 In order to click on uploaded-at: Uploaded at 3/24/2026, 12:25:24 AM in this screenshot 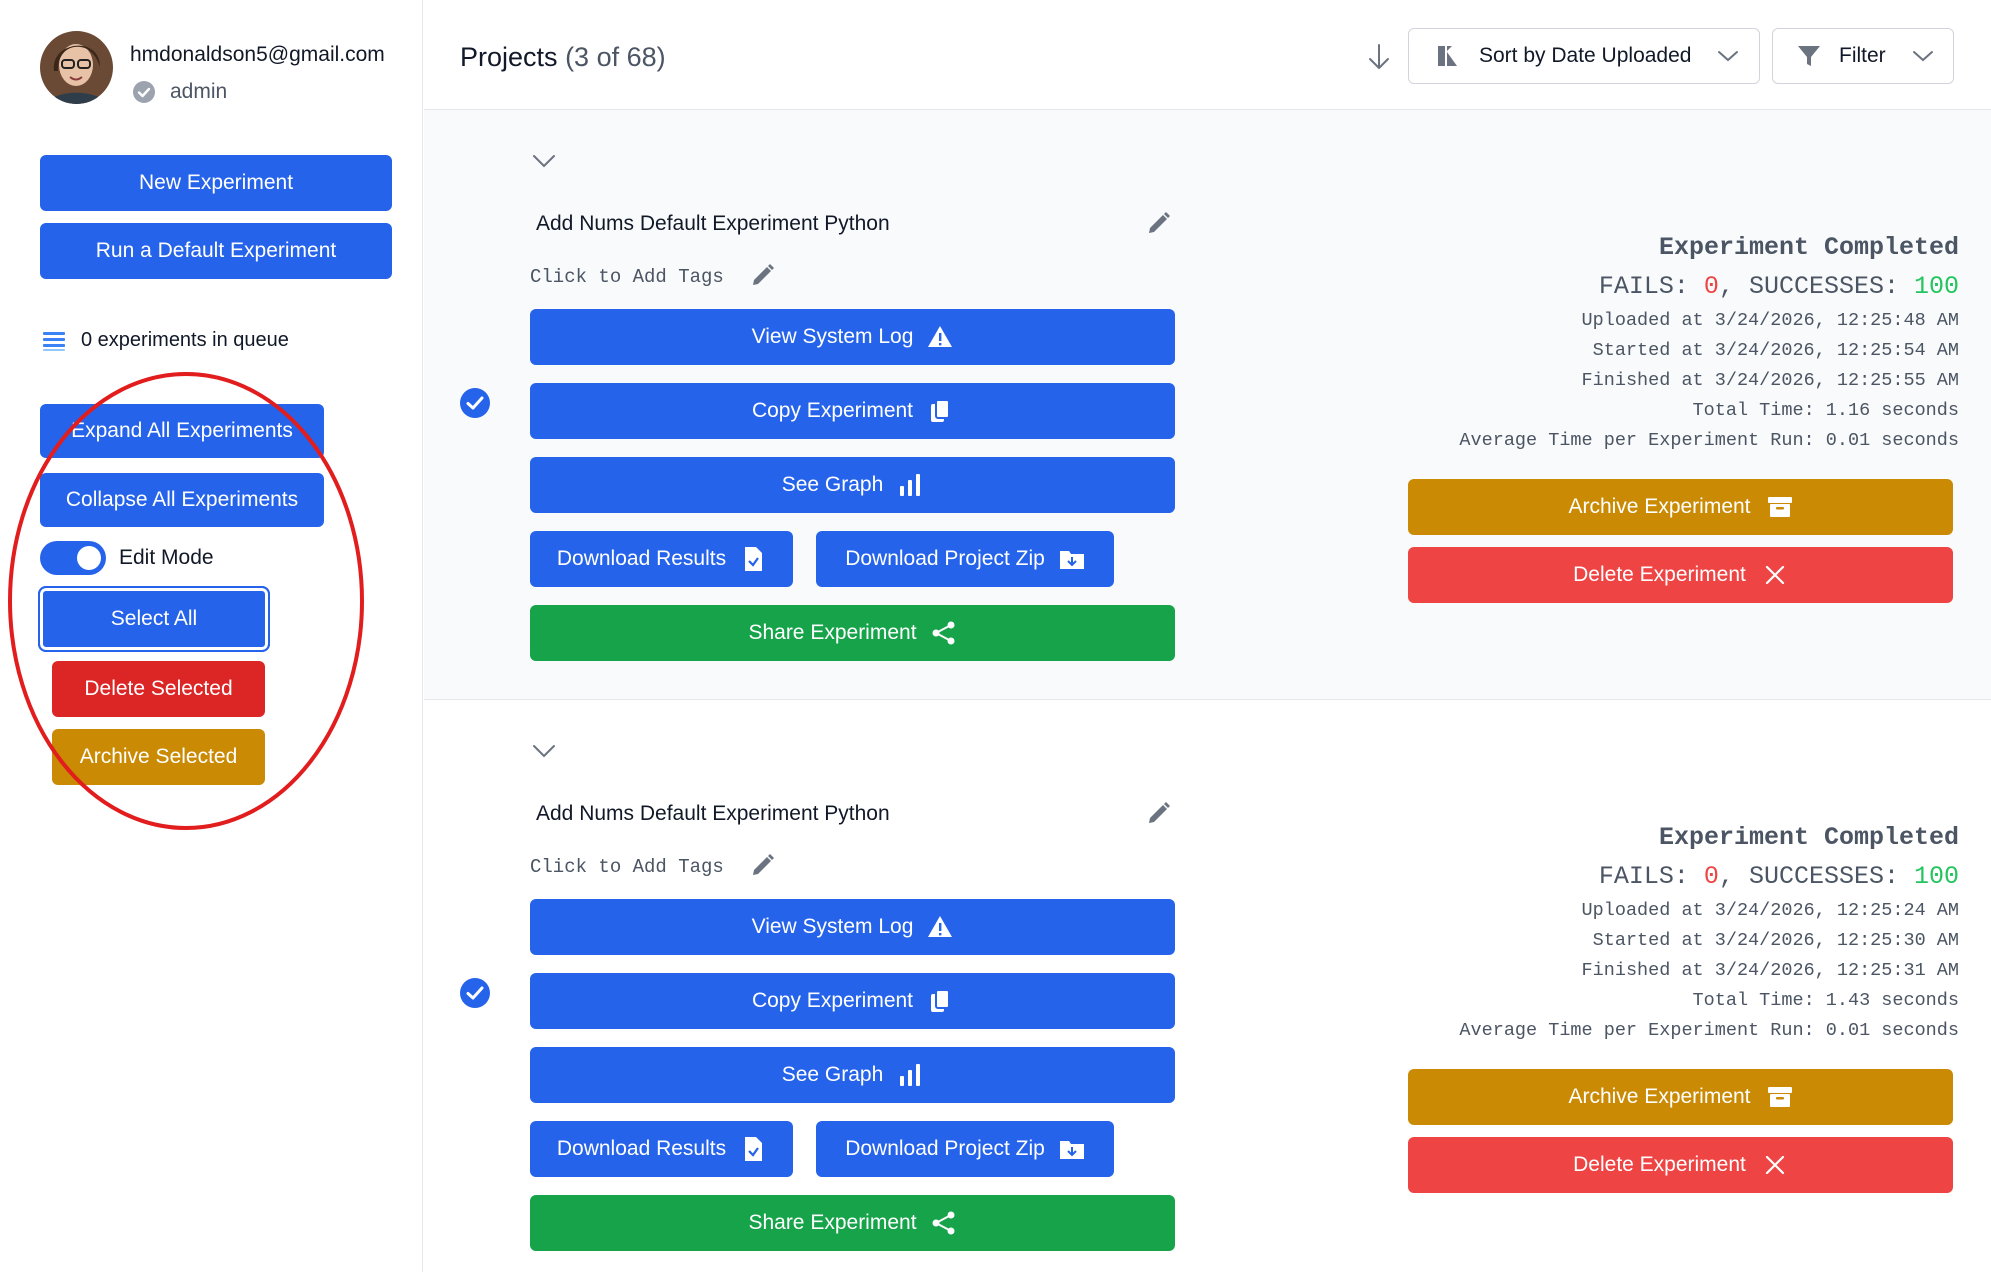, I will do `click(1770, 910)`.